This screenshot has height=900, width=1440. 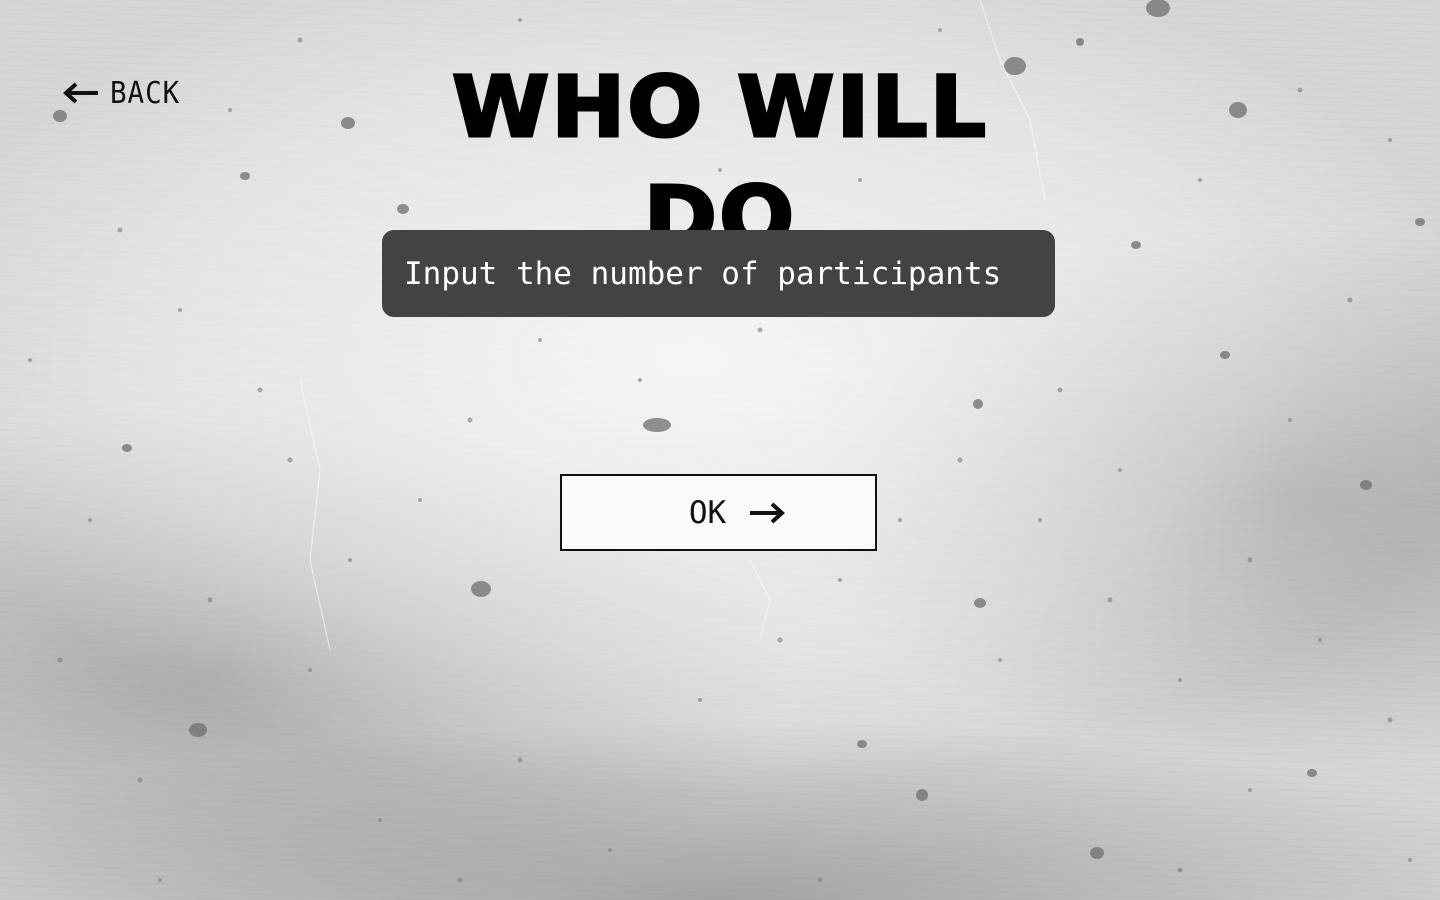 I want to click on arrow-left-icon, so click(x=81, y=93).